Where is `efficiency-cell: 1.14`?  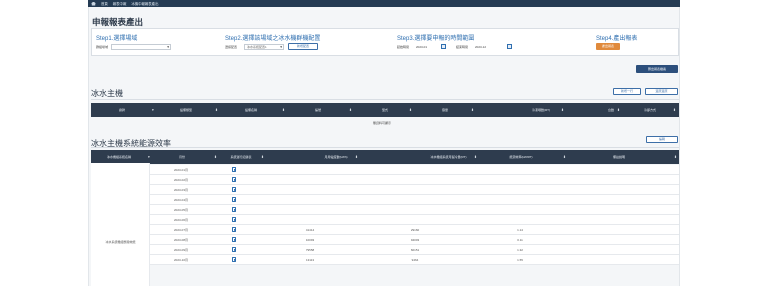
efficiency-cell: 1.14 is located at coordinates (520, 230).